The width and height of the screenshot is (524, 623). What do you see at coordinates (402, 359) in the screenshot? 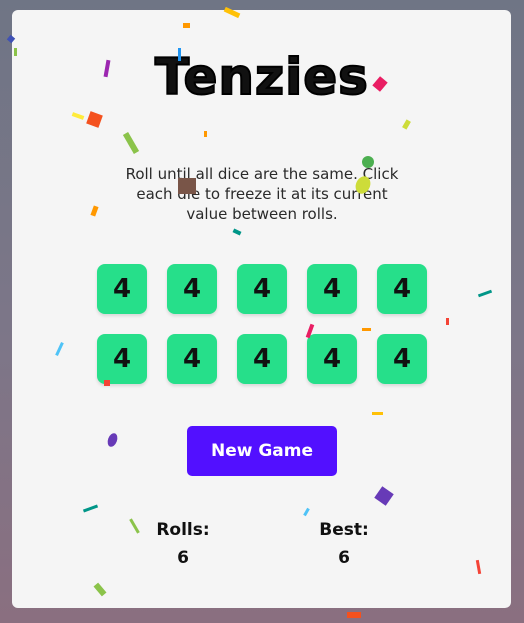
I see `die-10: 4` at bounding box center [402, 359].